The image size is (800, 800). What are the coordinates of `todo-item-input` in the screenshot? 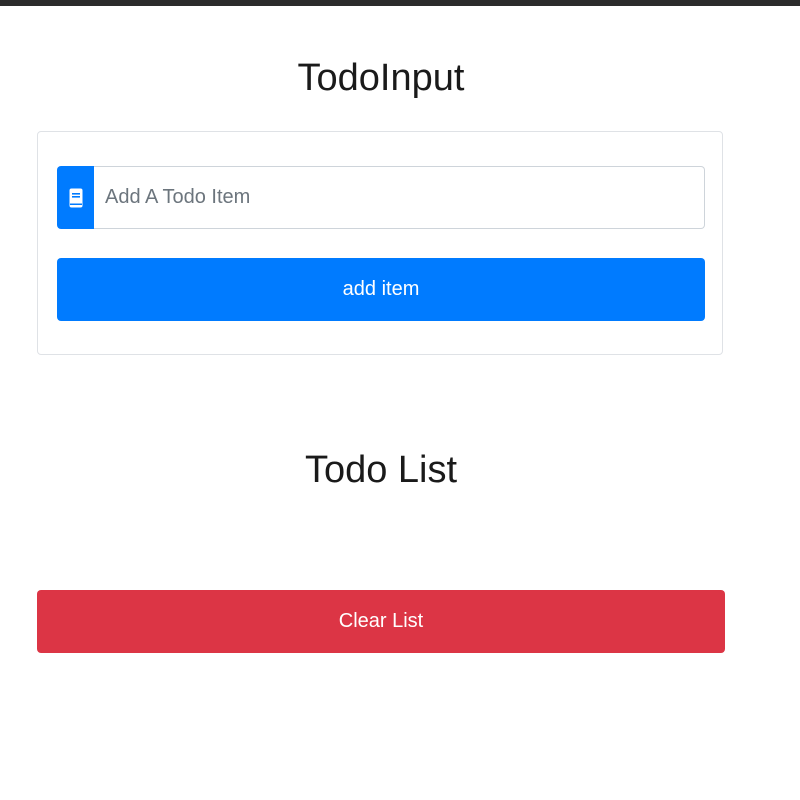 It's located at (399, 197).